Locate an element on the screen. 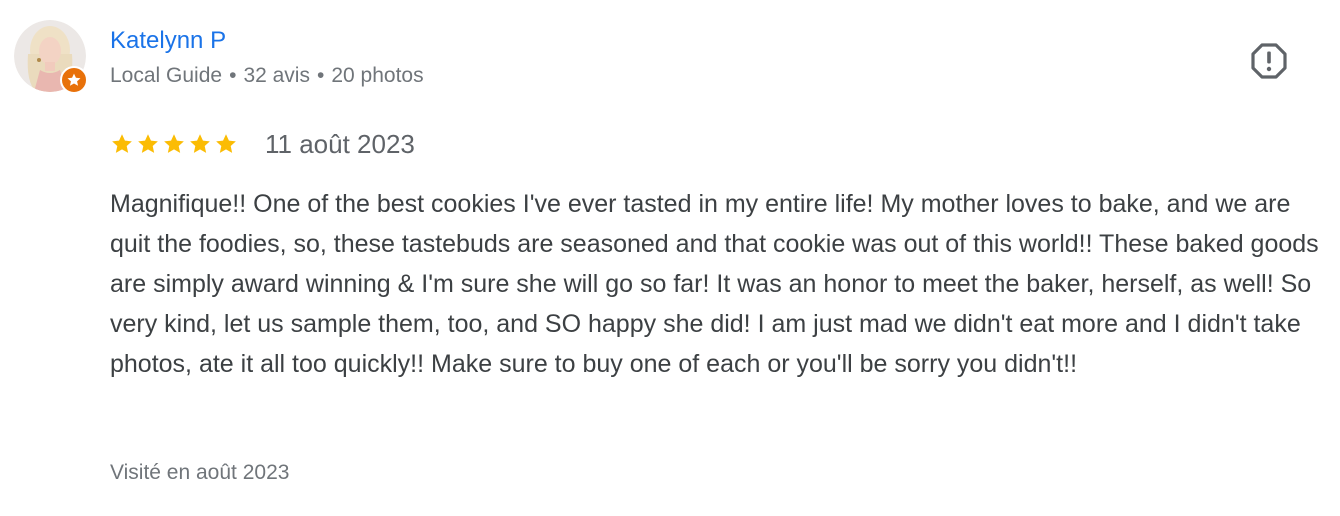 The height and width of the screenshot is (516, 1340). author-meta: Local Guide • 32 avis • 20 photos is located at coordinates (267, 76).